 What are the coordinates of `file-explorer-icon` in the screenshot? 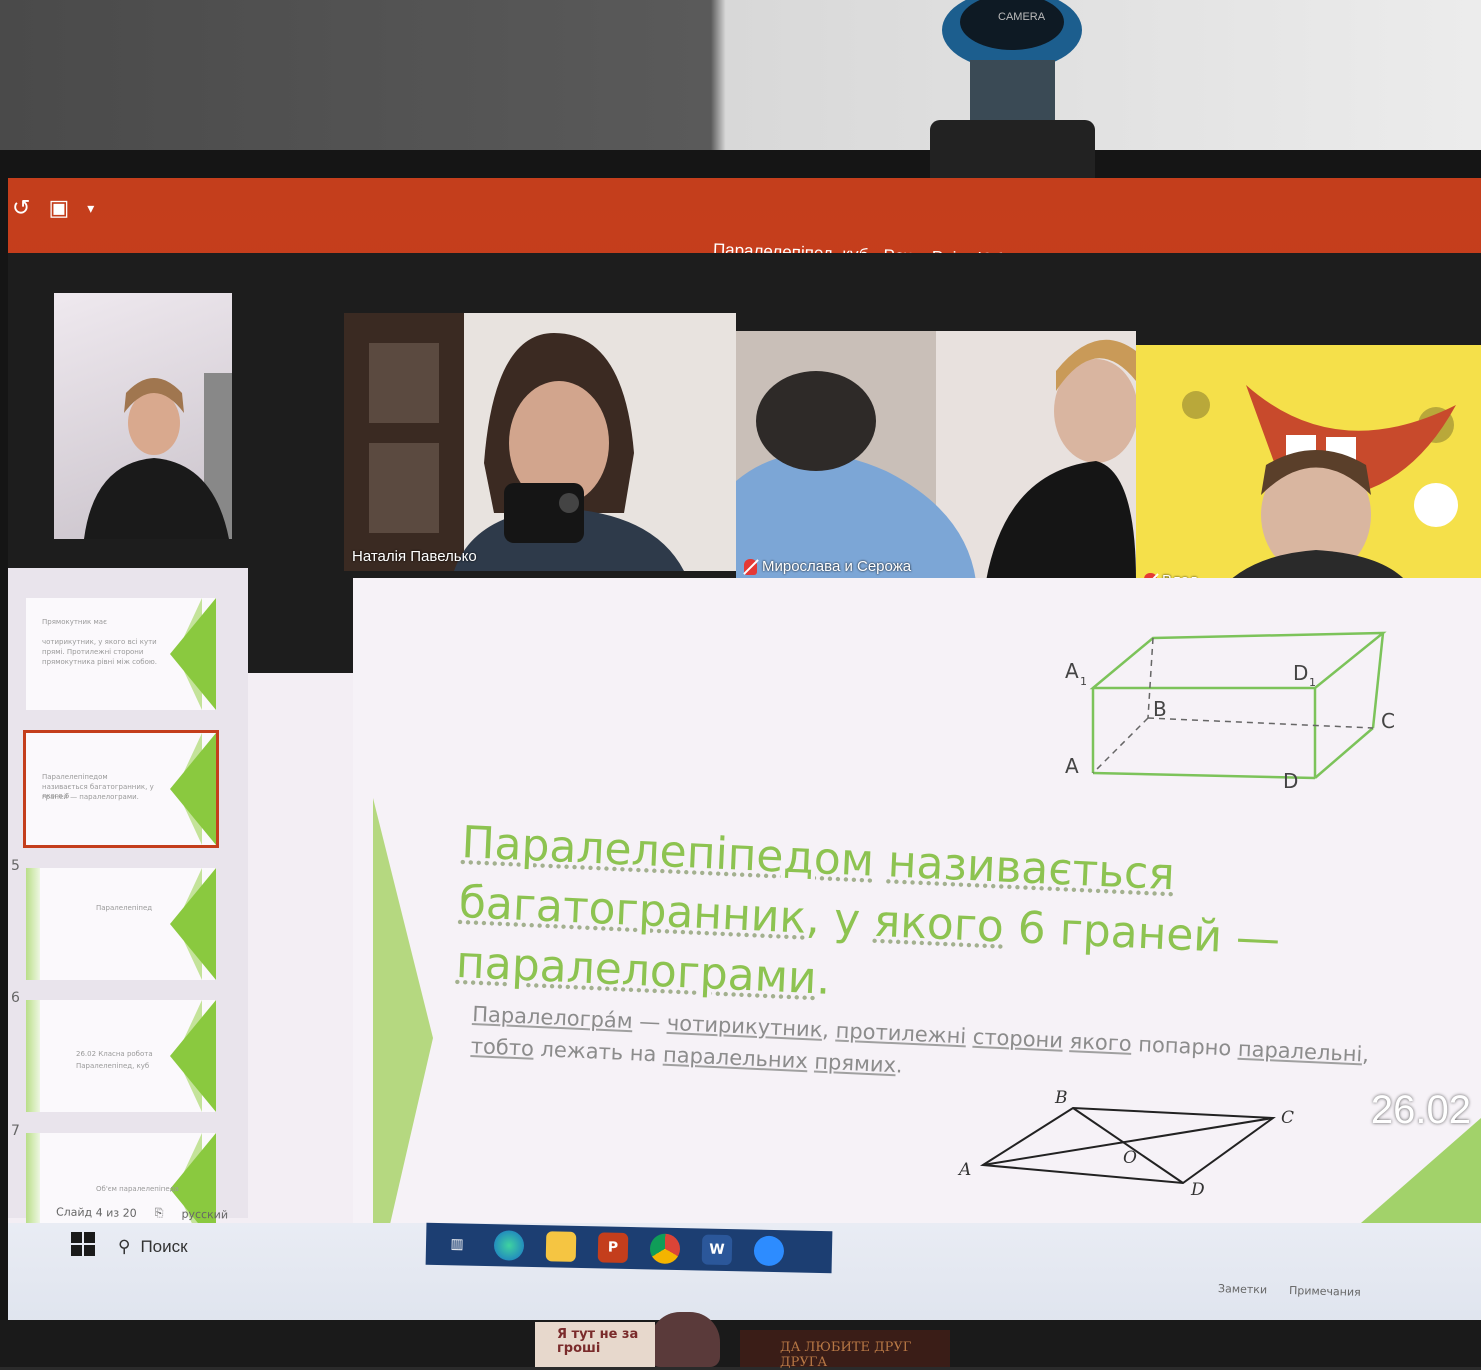 It's located at (561, 1246).